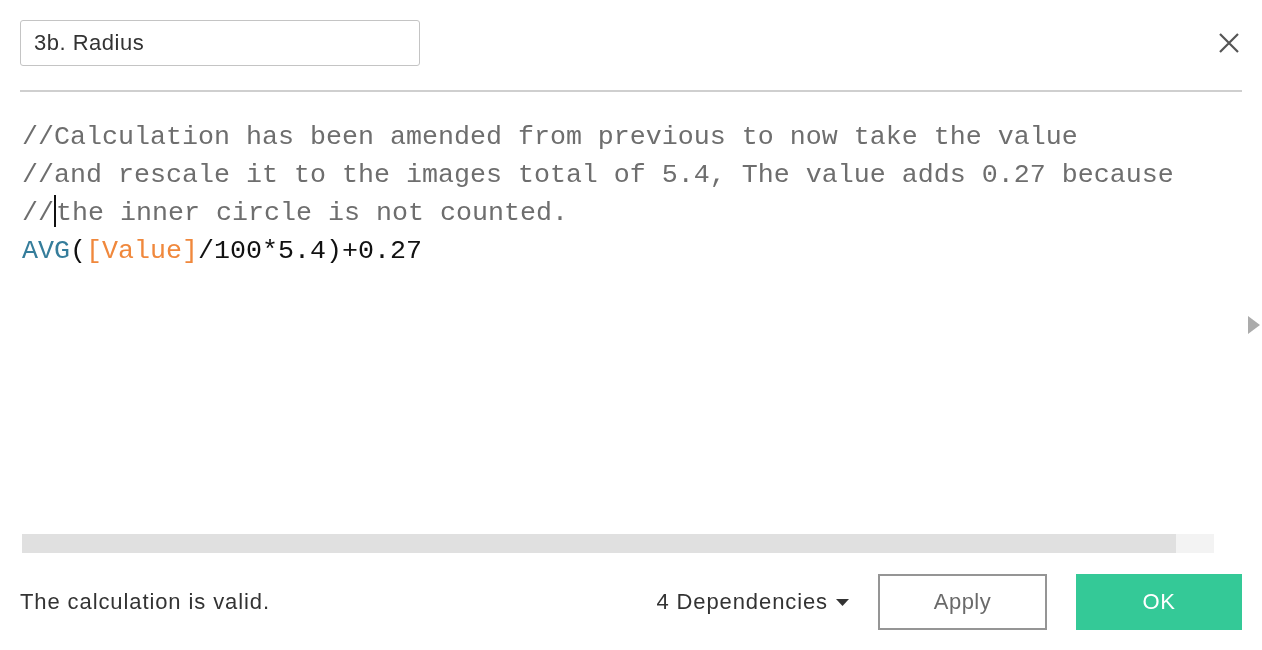 This screenshot has width=1262, height=650. Describe the element at coordinates (220, 43) in the screenshot. I see `name-field: 3b. Radius` at that location.